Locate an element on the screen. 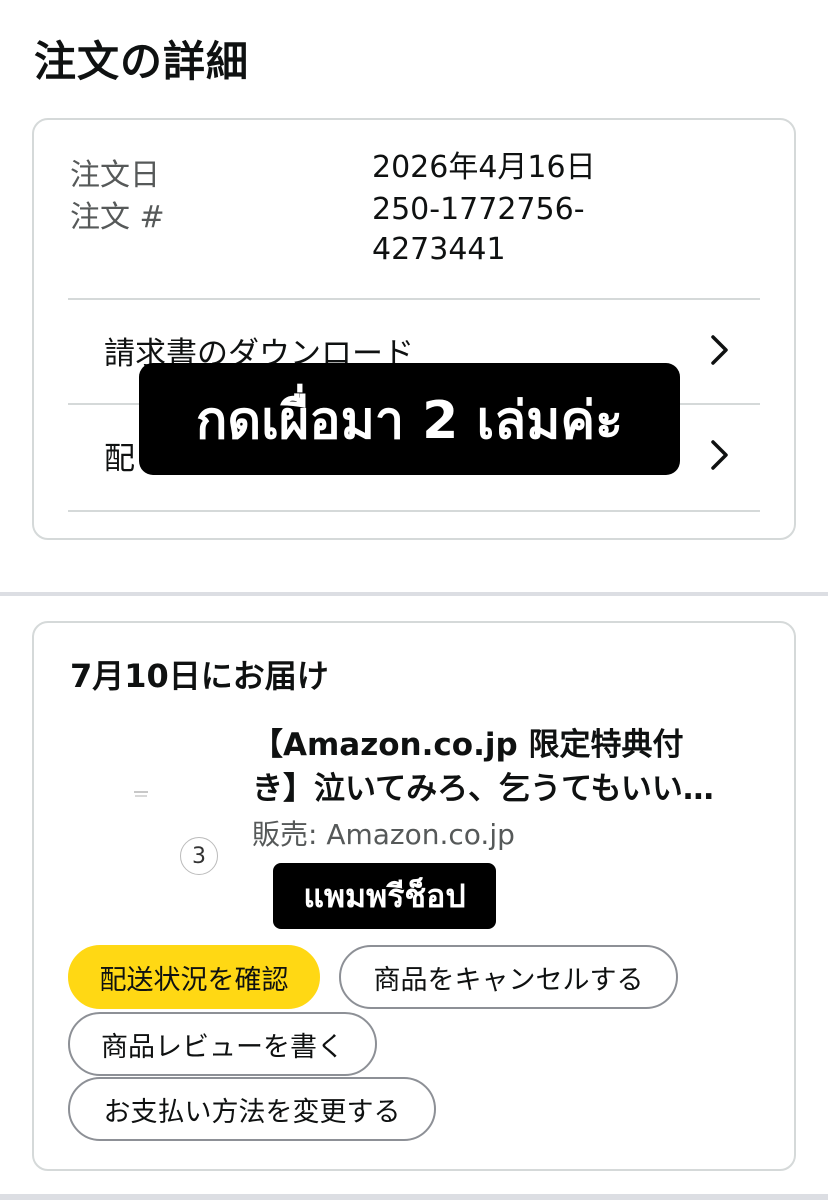 This screenshot has height=1200, width=828. order-date-label: 注文日 is located at coordinates (115, 175).